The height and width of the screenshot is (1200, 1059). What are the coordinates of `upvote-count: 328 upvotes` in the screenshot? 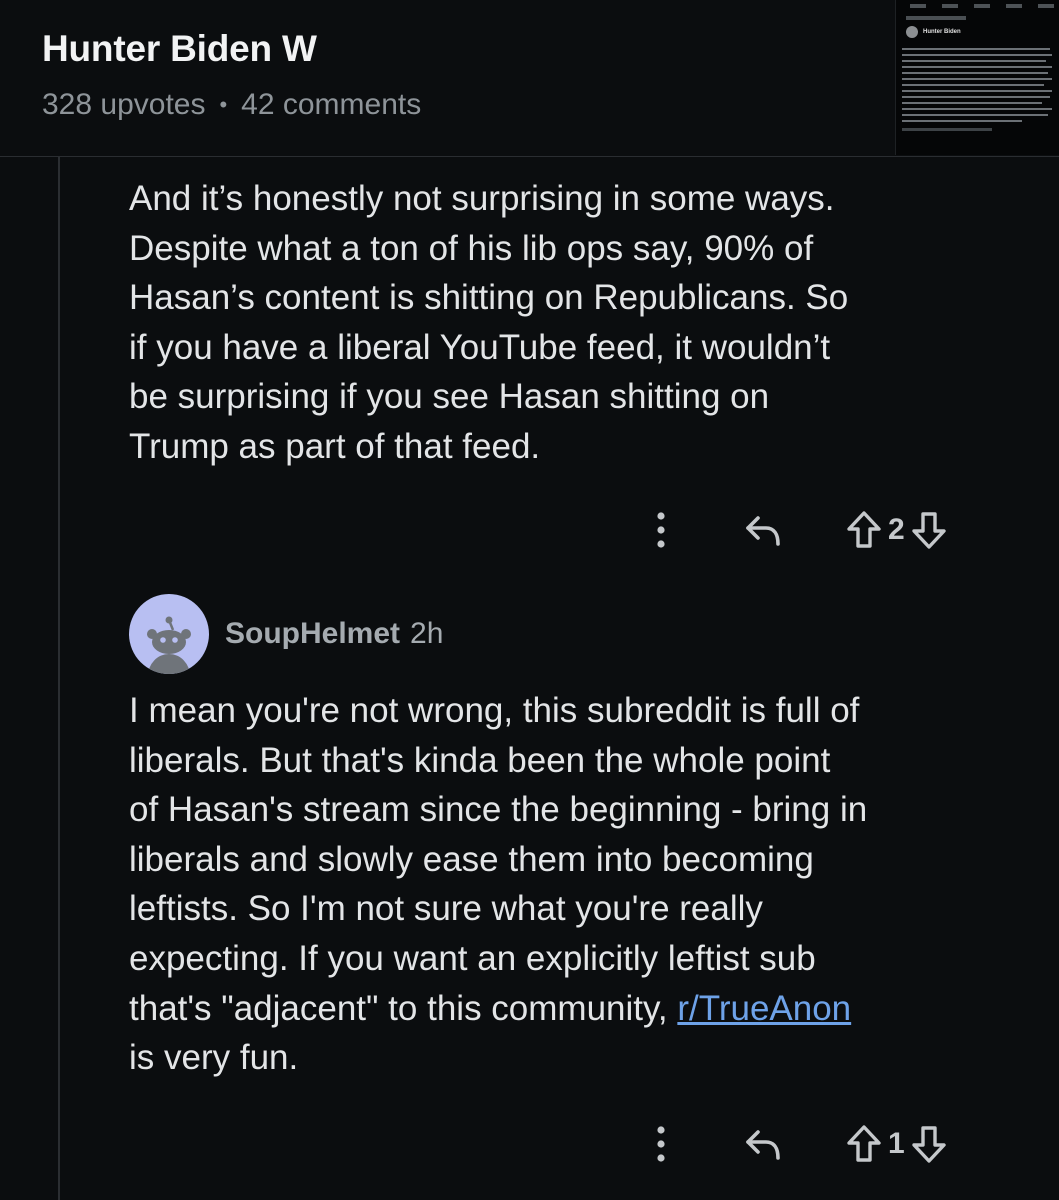 It's located at (124, 104).